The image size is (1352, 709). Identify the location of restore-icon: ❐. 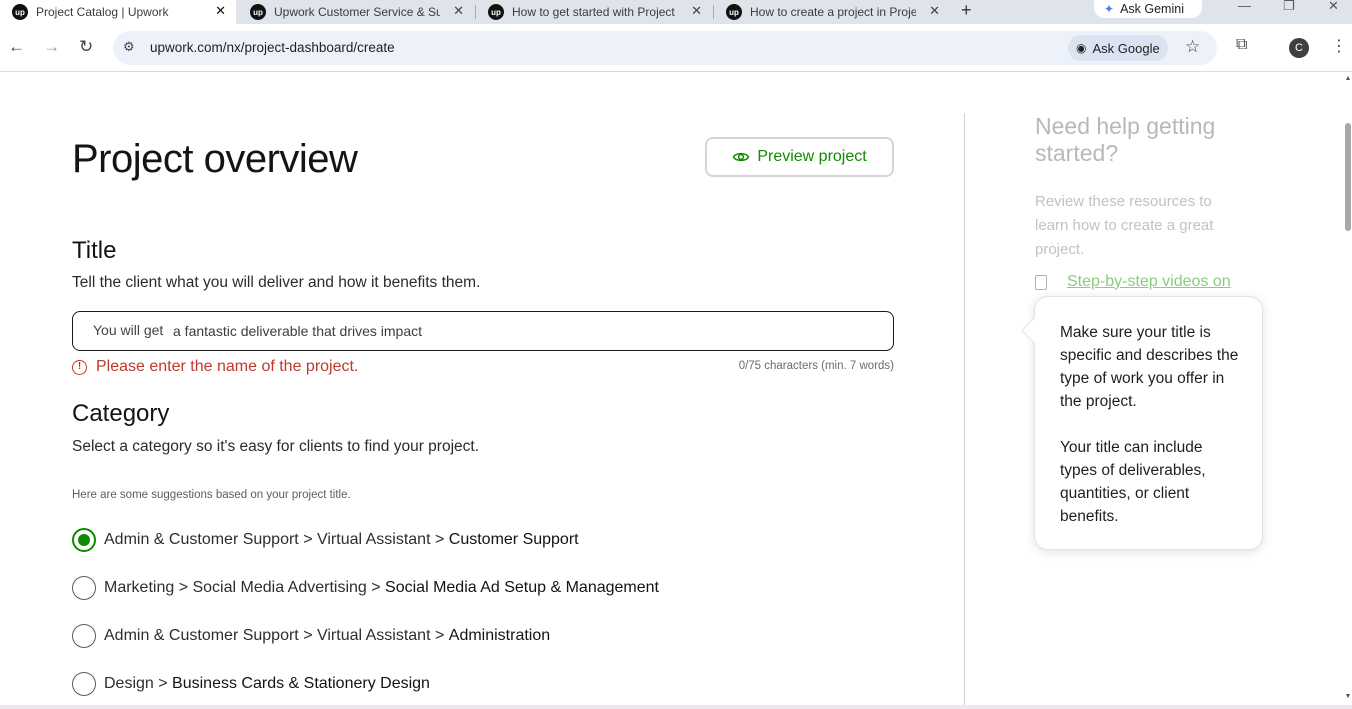
(1289, 6).